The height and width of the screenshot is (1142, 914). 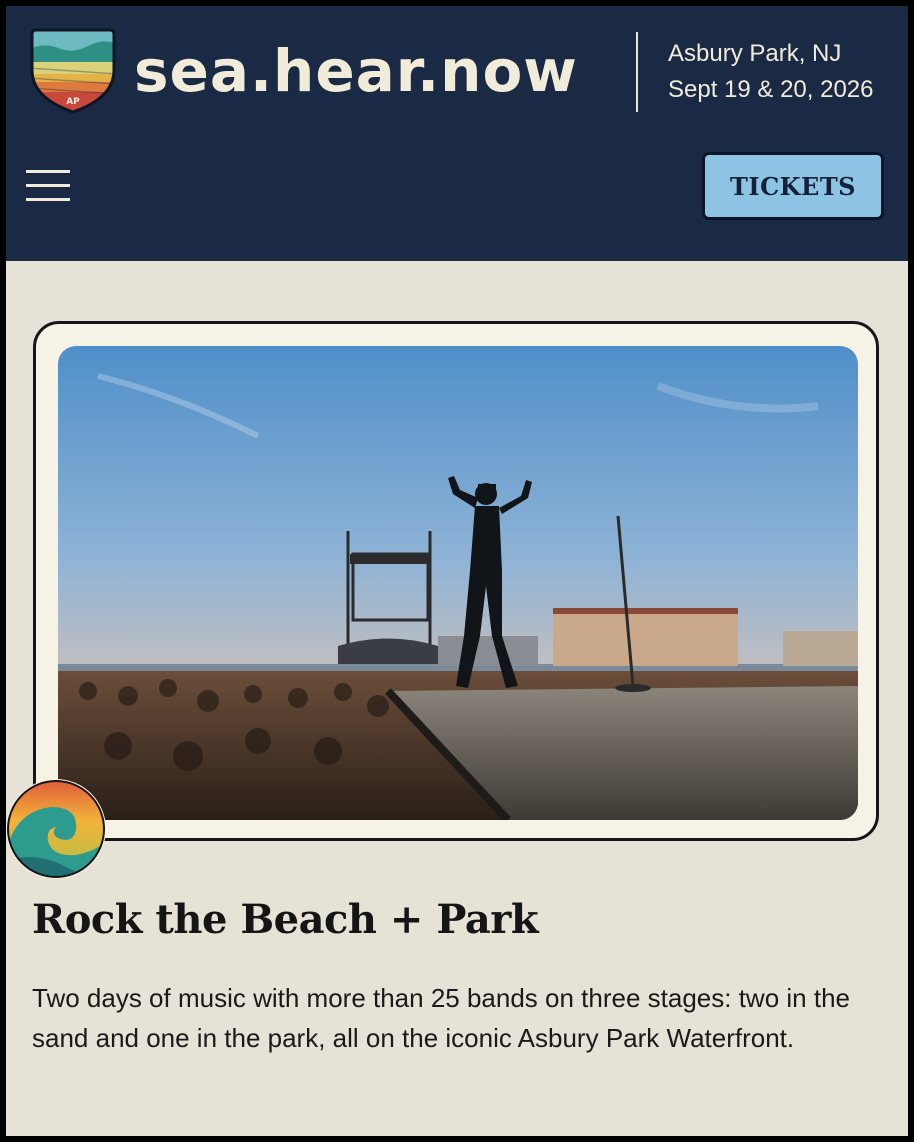 What do you see at coordinates (771, 72) in the screenshot?
I see `event-info: Asbury Park, NJ Sept 19 & 20, 2026` at bounding box center [771, 72].